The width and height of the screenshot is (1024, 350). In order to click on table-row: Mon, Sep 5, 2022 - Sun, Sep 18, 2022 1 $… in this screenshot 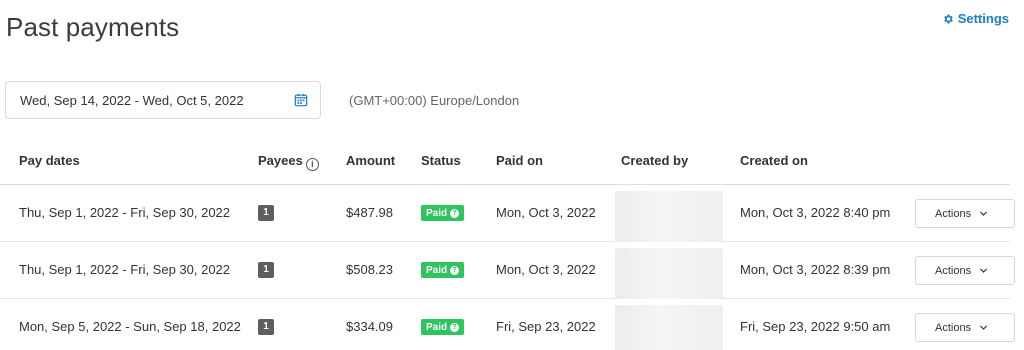, I will do `click(507, 324)`.